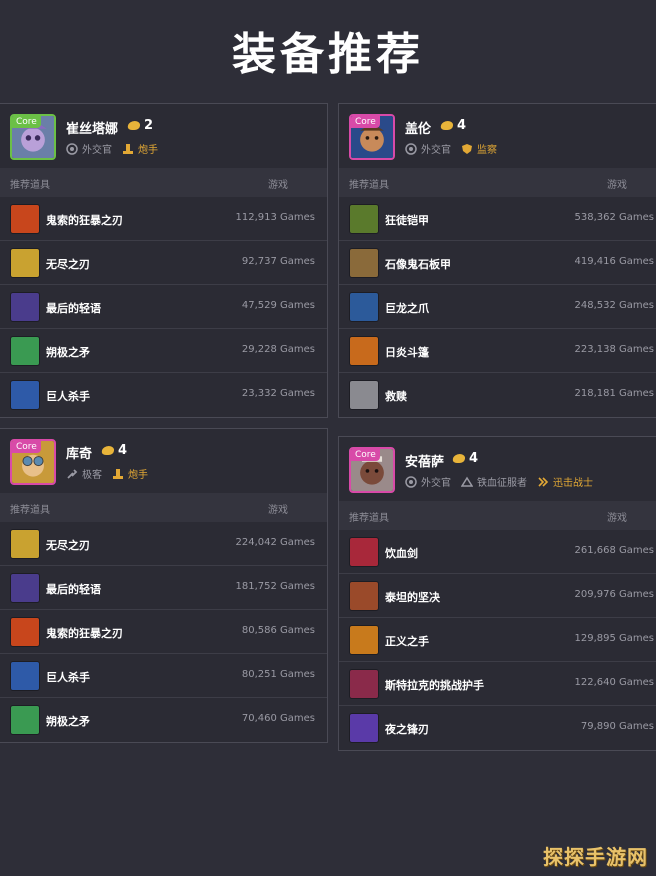 Image resolution: width=656 pixels, height=876 pixels. What do you see at coordinates (497, 263) in the screenshot?
I see `item-row: 石像鬼石板甲 419,416 Games` at bounding box center [497, 263].